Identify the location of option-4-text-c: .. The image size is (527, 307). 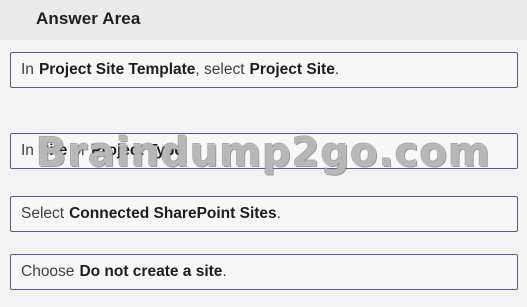
(224, 271).